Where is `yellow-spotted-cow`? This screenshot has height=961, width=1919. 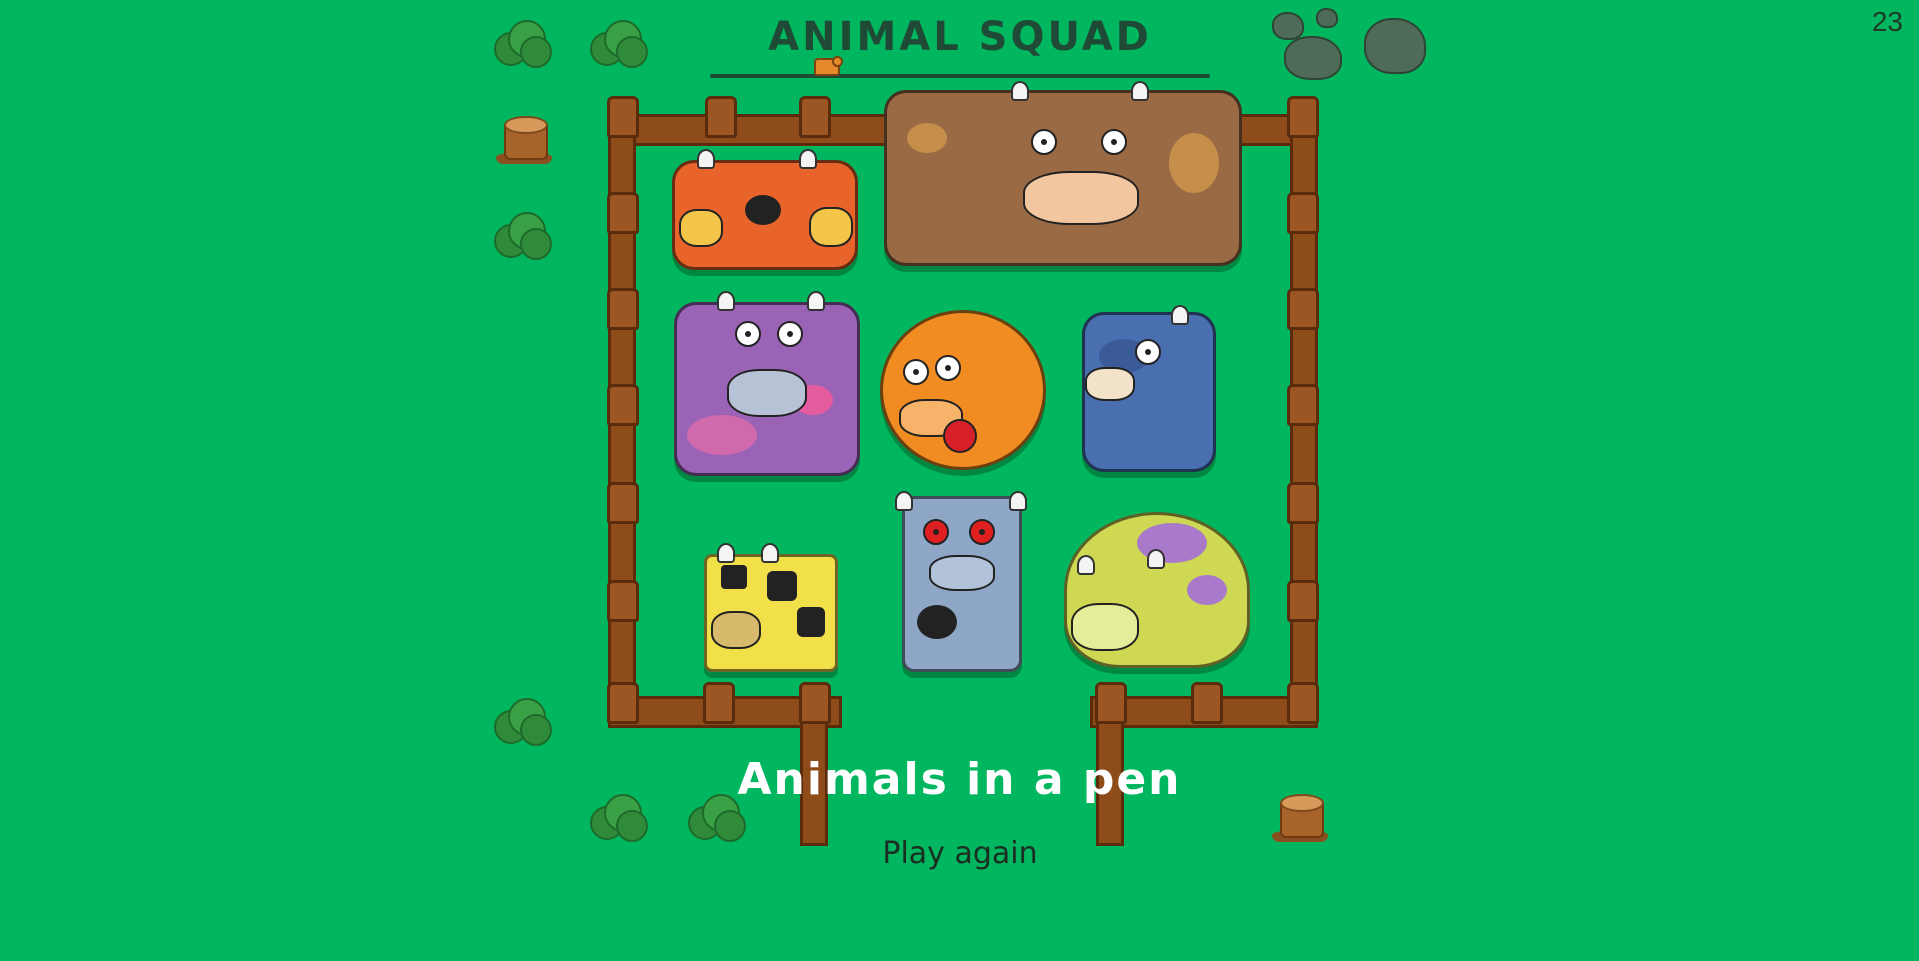
yellow-spotted-cow is located at coordinates (771, 607).